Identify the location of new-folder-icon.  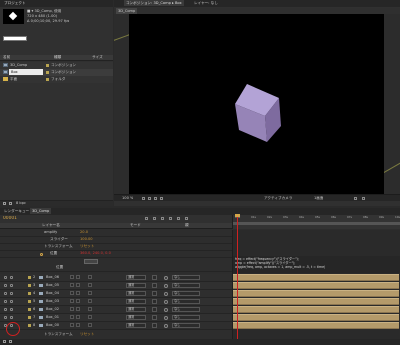
(10, 203).